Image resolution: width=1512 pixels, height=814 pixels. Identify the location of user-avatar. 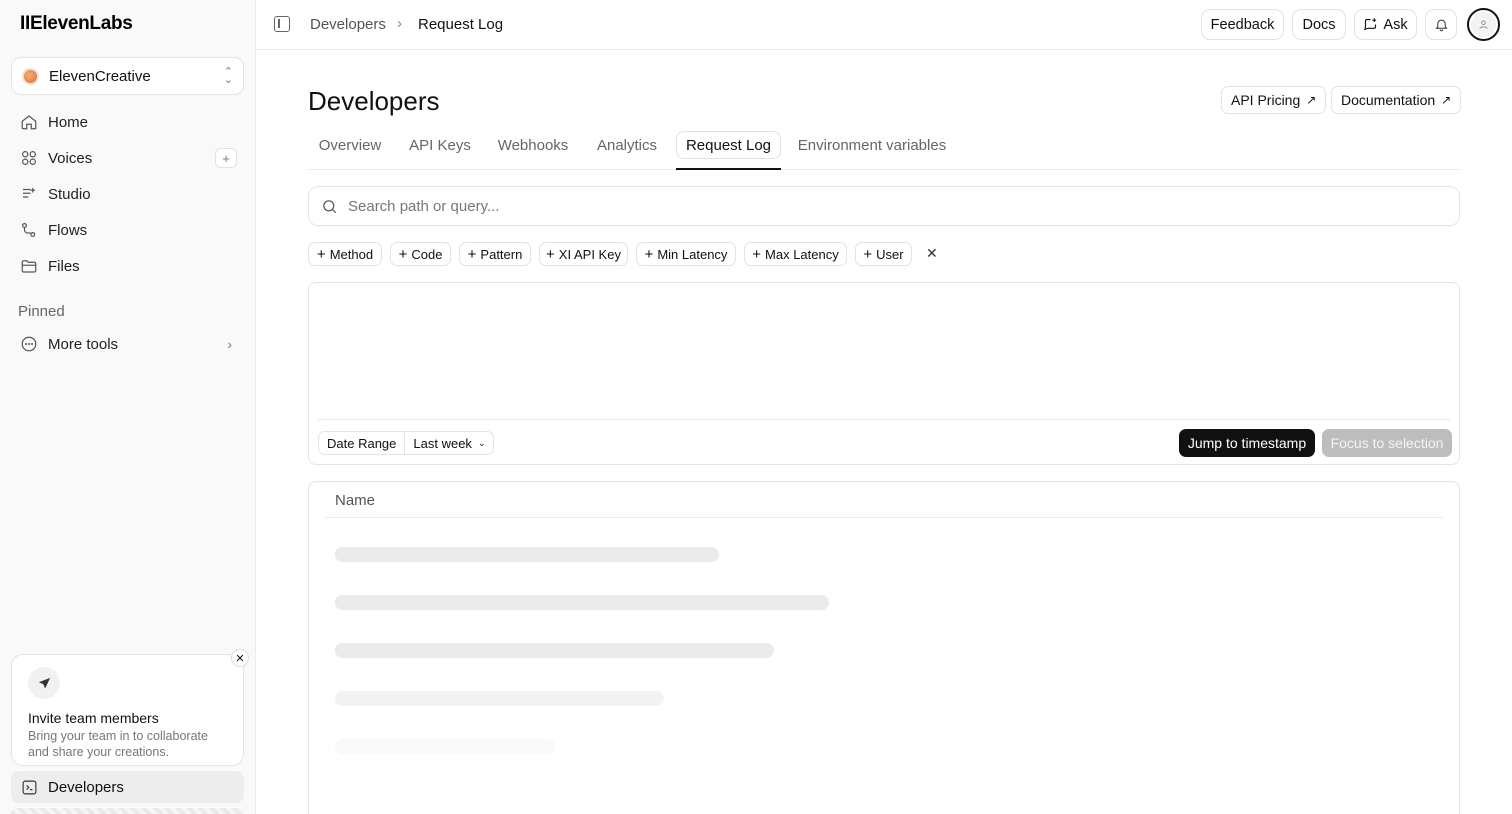
(1483, 24).